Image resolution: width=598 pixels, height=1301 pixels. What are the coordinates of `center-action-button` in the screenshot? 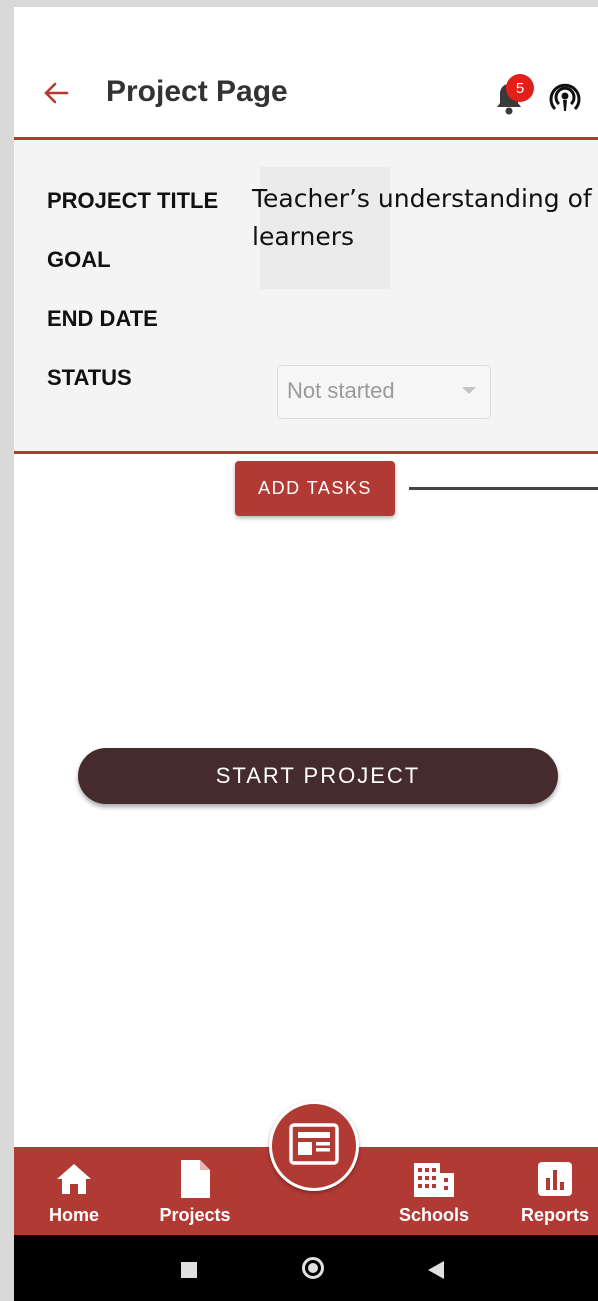 It's located at (314, 1146).